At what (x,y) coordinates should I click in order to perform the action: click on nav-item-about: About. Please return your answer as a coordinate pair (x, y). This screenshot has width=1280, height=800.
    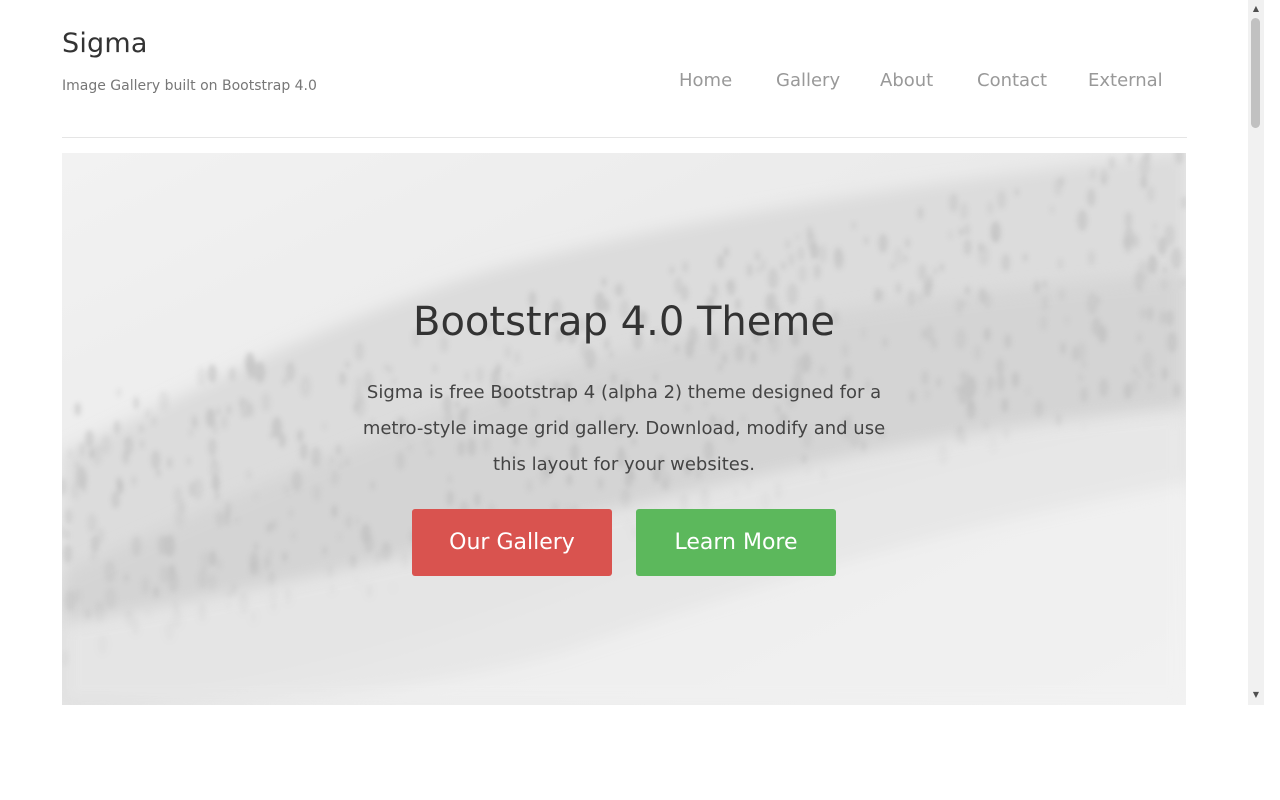
    Looking at the image, I should click on (906, 80).